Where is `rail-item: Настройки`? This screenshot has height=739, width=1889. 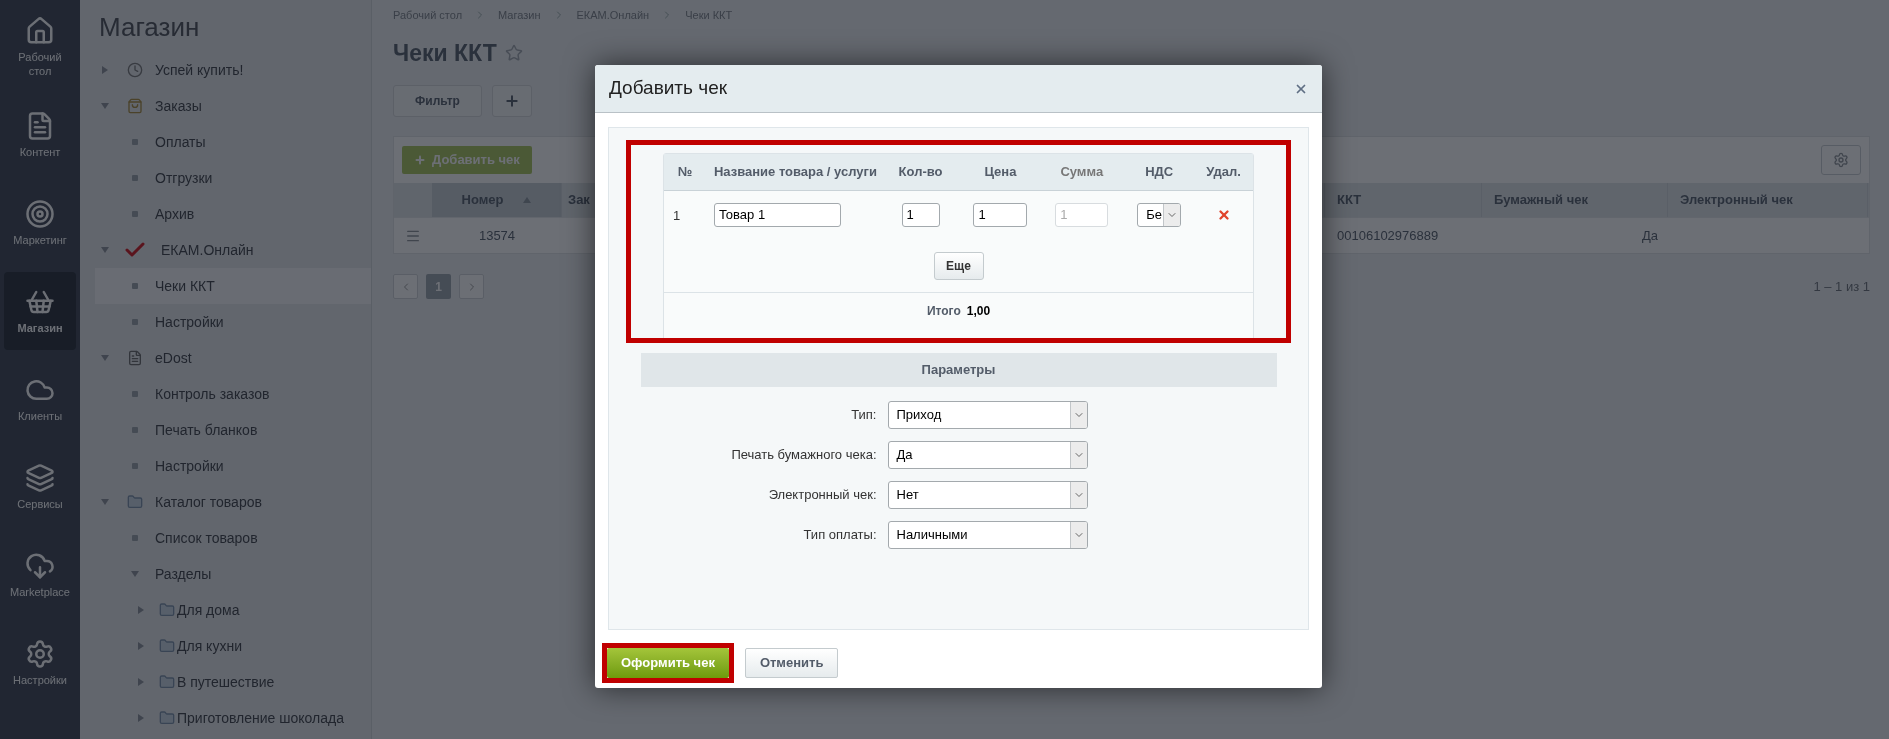 rail-item: Настройки is located at coordinates (40, 663).